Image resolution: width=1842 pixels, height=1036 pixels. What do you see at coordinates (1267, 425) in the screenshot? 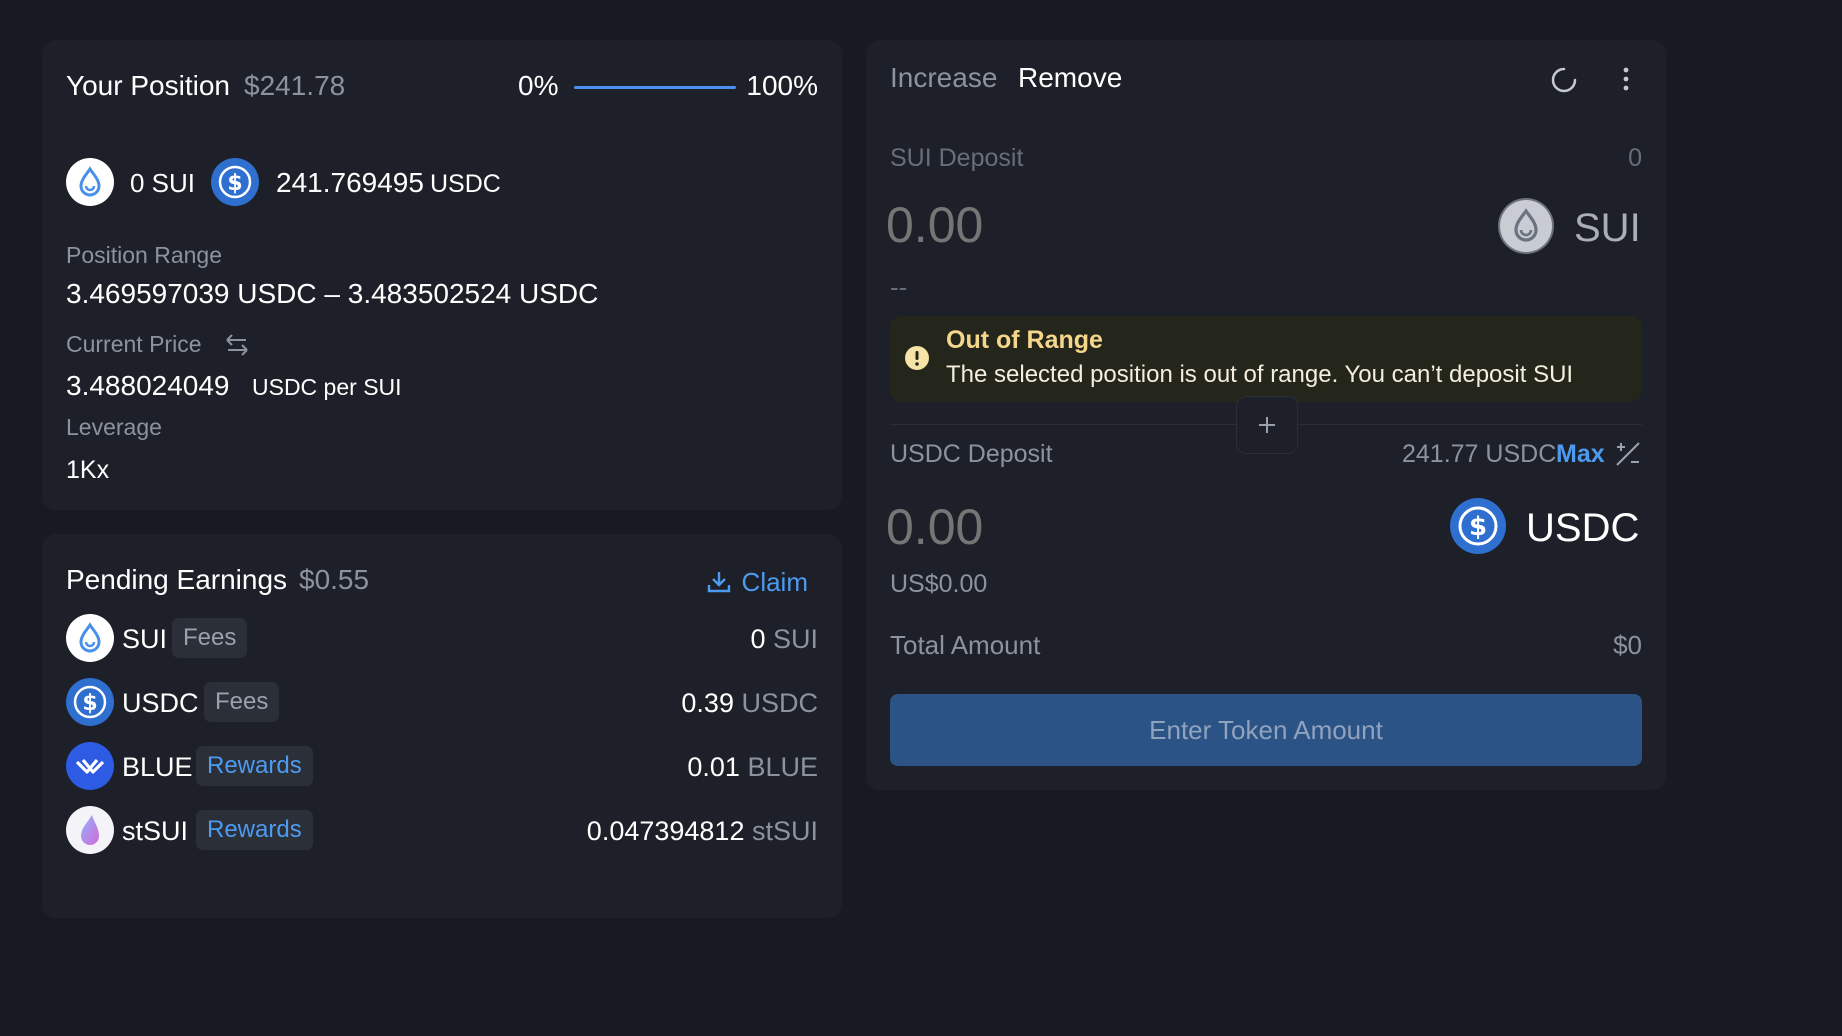
I see `plus-icon` at bounding box center [1267, 425].